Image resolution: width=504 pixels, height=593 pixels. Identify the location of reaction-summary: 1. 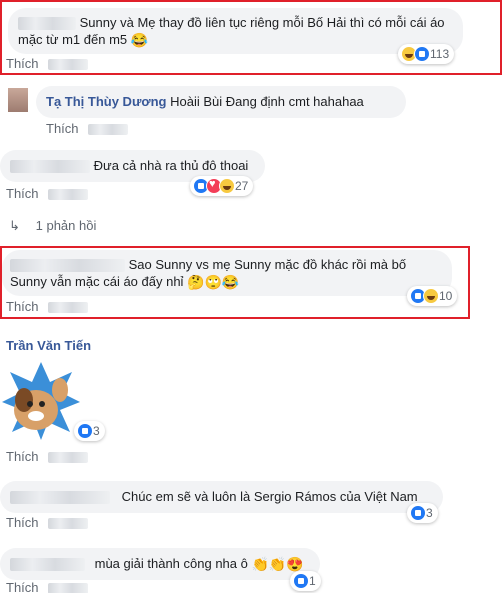
(305, 581).